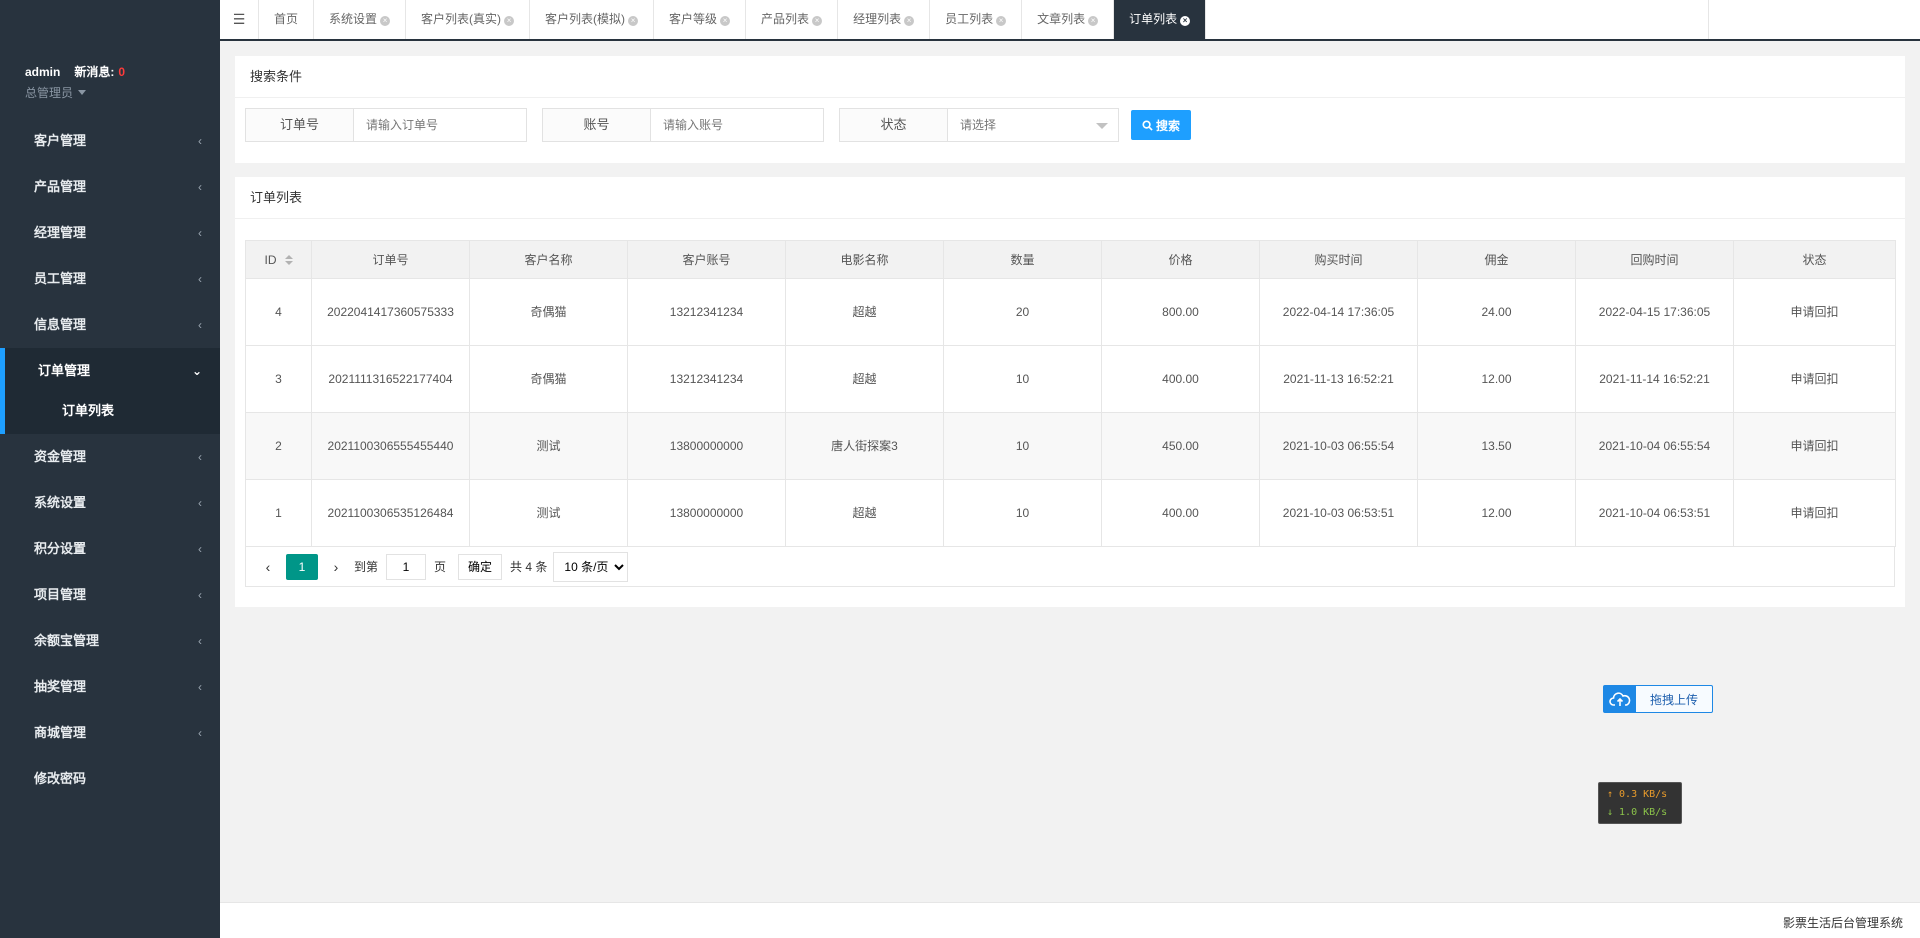 This screenshot has width=1920, height=938. Describe the element at coordinates (1640, 803) in the screenshot. I see `network-speed-widget: ↑ 0.3 KB/s ↓ 1.0 KB/s` at that location.